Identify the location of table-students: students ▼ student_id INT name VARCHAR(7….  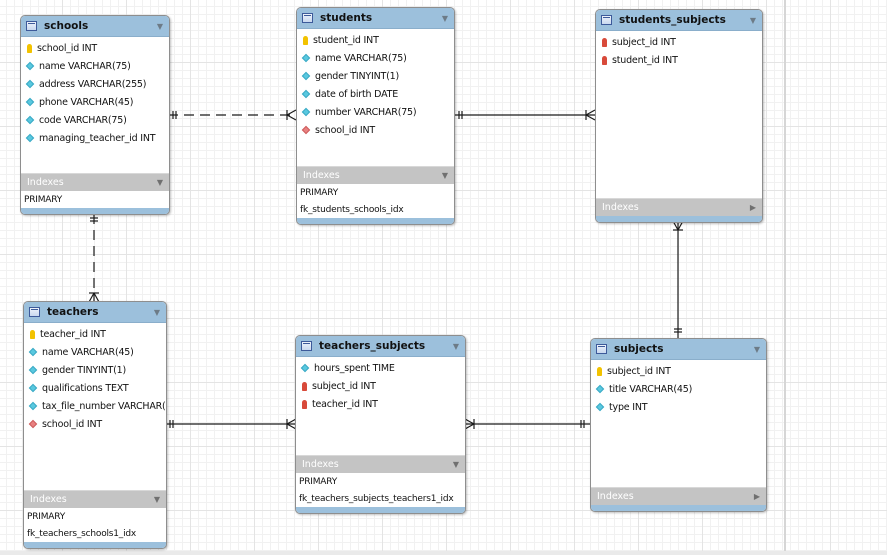
(375, 116).